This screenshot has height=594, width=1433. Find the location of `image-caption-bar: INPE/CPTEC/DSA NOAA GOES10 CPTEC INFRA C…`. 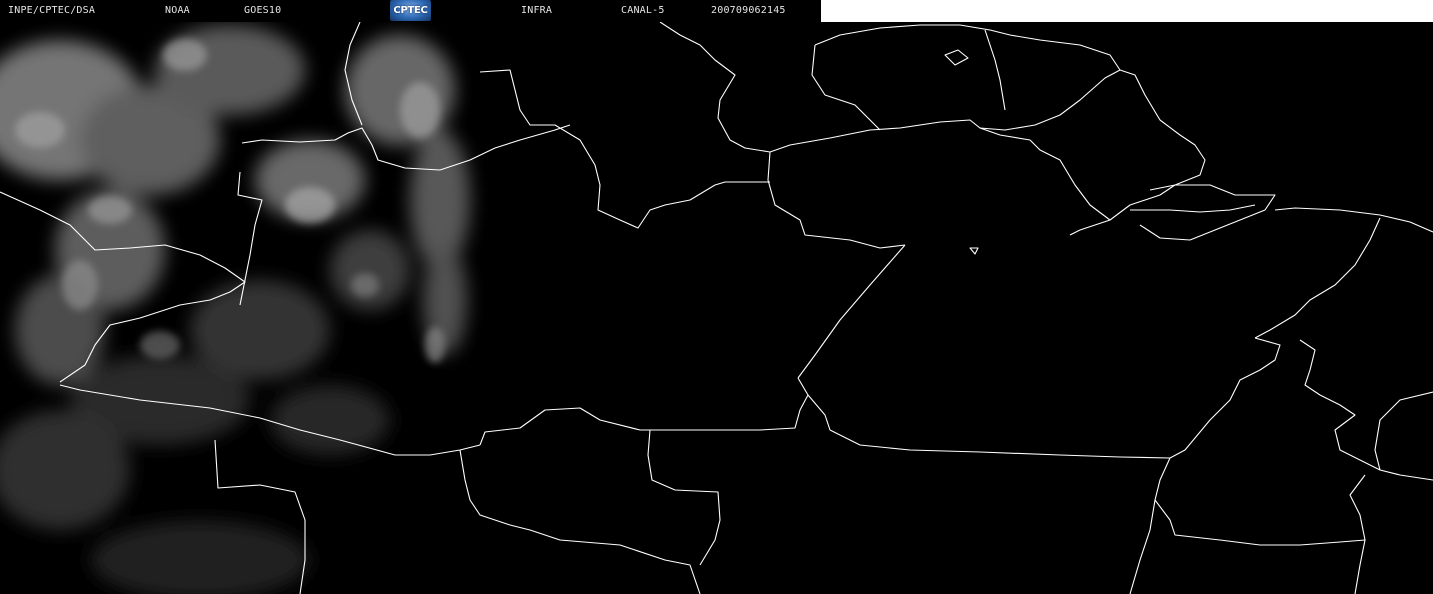

image-caption-bar: INPE/CPTEC/DSA NOAA GOES10 CPTEC INFRA C… is located at coordinates (410, 11).